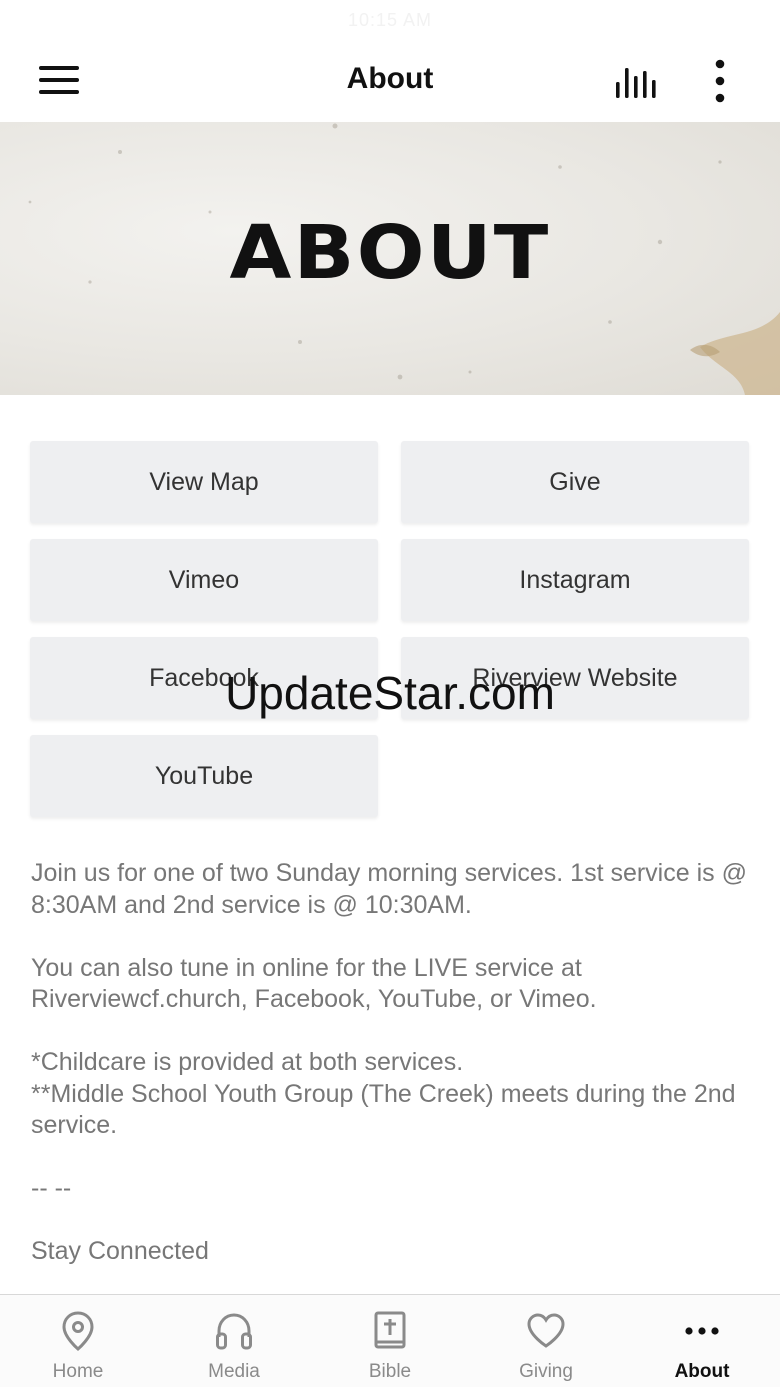 The width and height of the screenshot is (780, 1387). I want to click on childcare-line: *Childcare is provided at both services., so click(247, 1062).